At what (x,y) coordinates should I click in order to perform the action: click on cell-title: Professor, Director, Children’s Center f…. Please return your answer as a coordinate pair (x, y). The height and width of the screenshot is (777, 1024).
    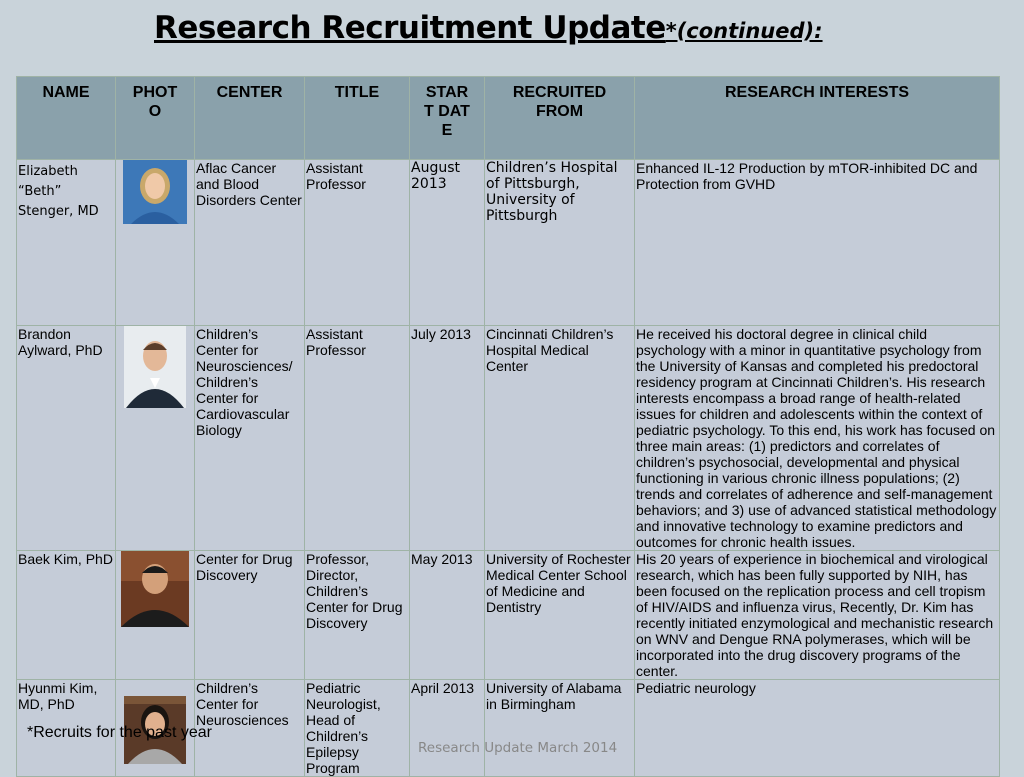
    Looking at the image, I should click on (357, 615).